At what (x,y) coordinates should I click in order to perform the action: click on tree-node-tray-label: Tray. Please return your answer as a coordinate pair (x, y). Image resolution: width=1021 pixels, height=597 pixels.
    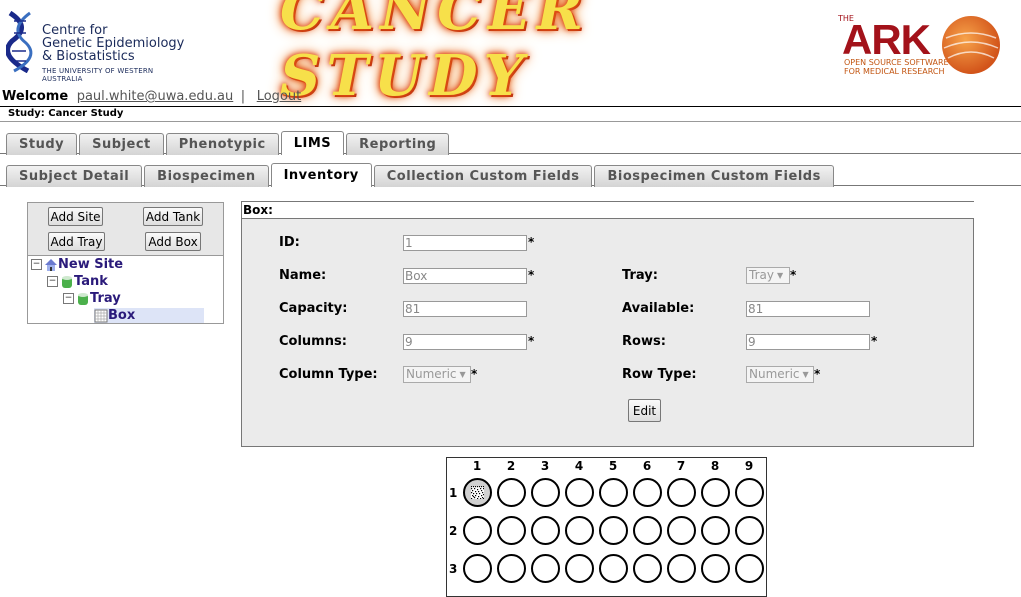
    Looking at the image, I should click on (105, 298).